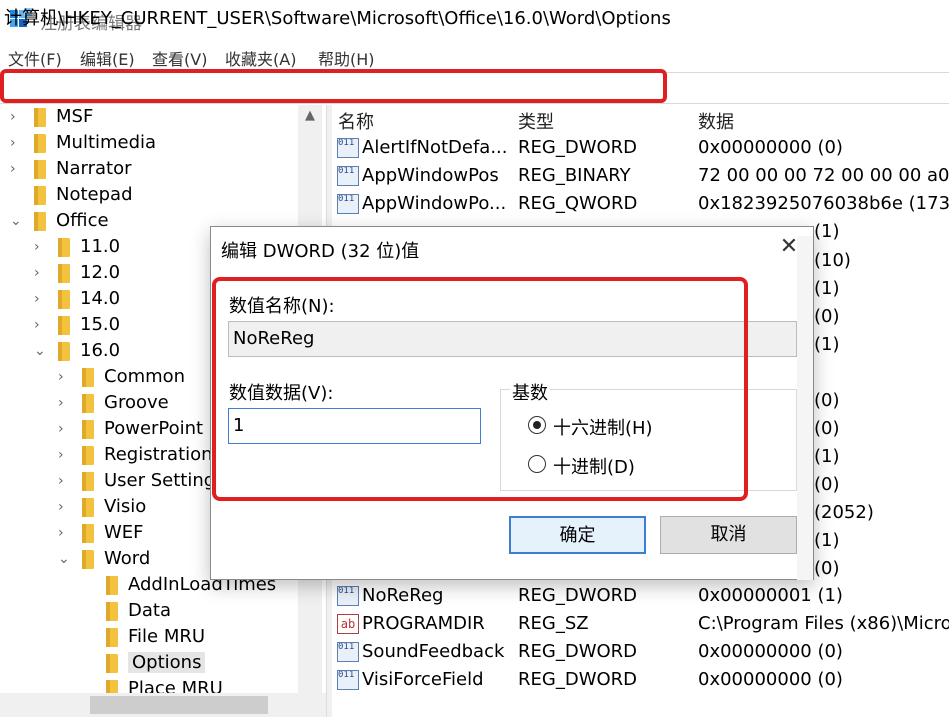 The image size is (949, 717). What do you see at coordinates (320, 251) in the screenshot?
I see `dialog-title: 编辑 DWORD (32 位)值` at bounding box center [320, 251].